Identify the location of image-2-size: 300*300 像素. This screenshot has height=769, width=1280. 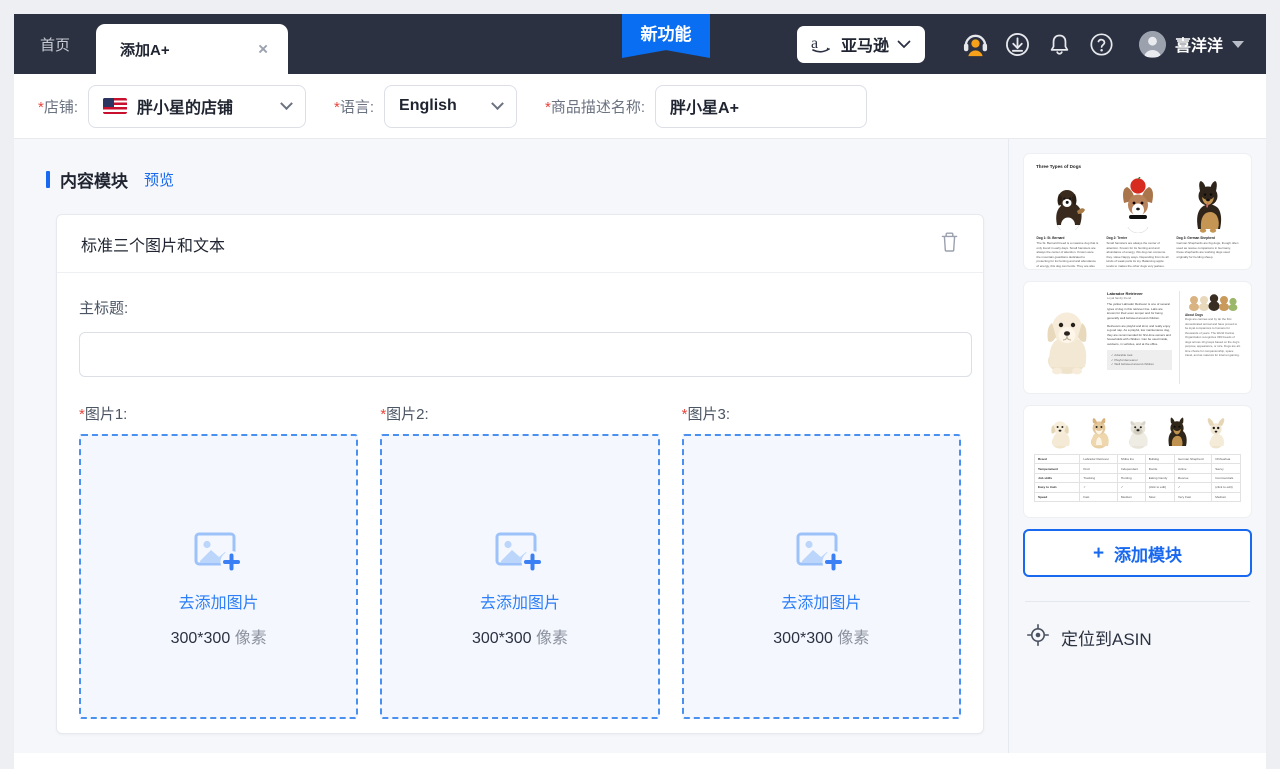
(520, 638).